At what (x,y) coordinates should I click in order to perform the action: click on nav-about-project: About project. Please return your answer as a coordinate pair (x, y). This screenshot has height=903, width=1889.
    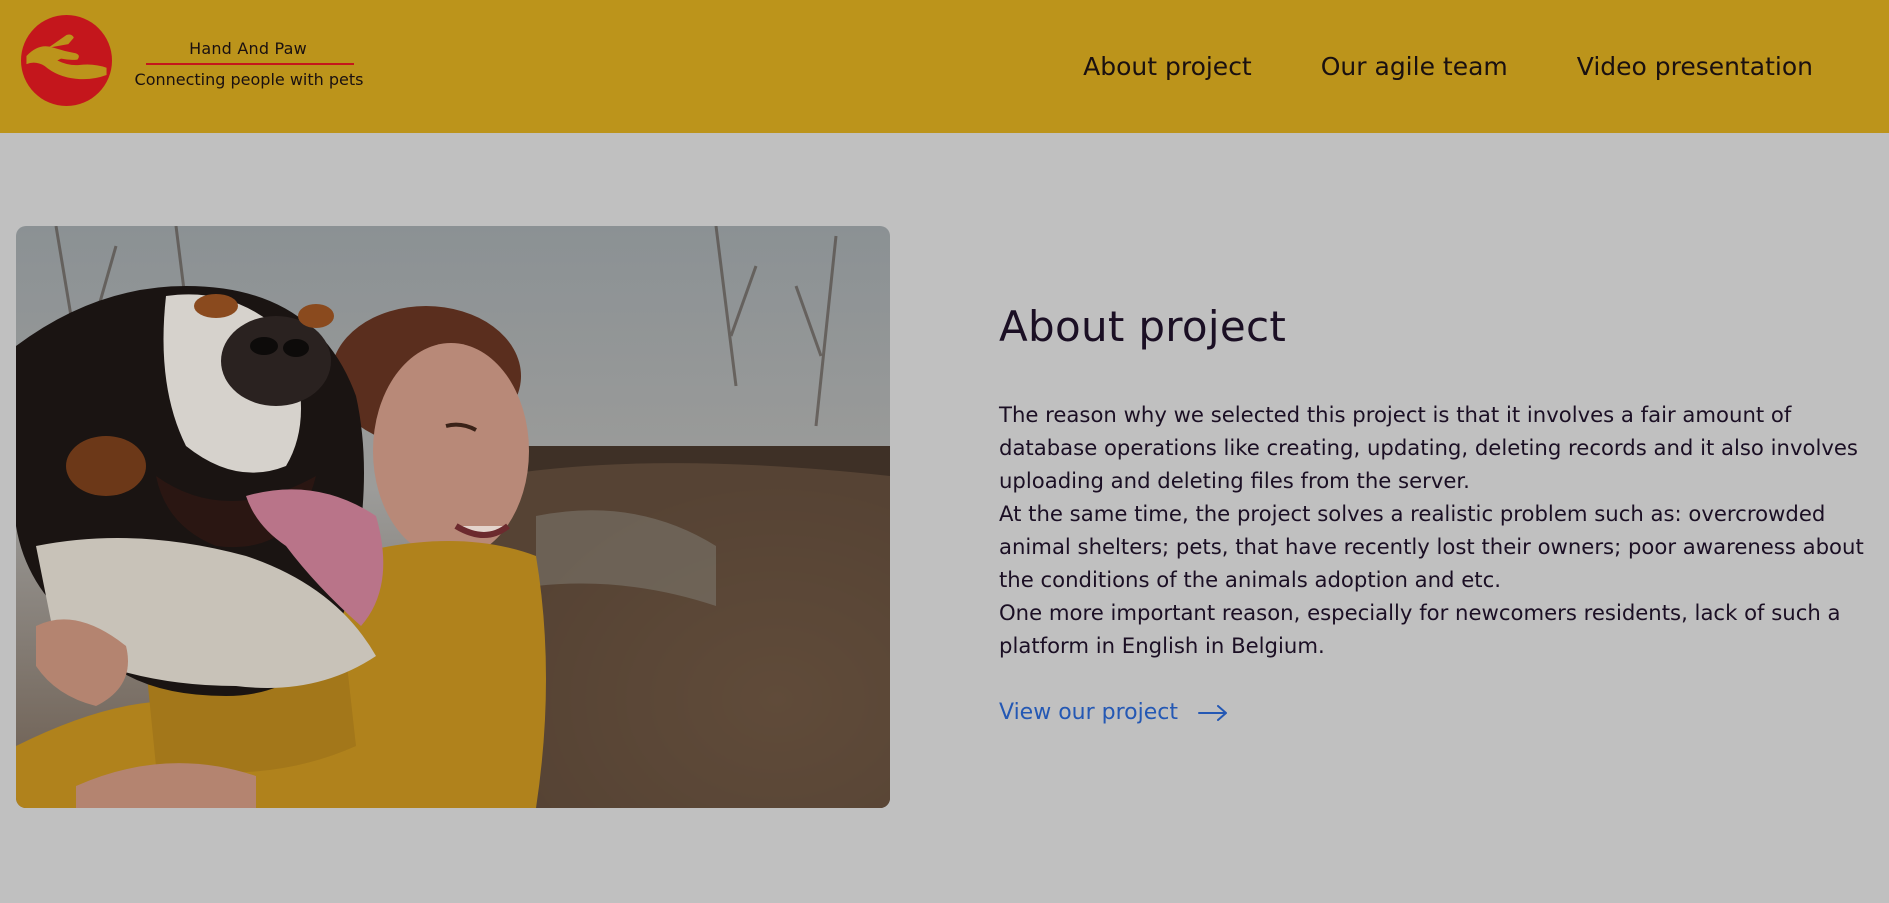
    Looking at the image, I should click on (1167, 66).